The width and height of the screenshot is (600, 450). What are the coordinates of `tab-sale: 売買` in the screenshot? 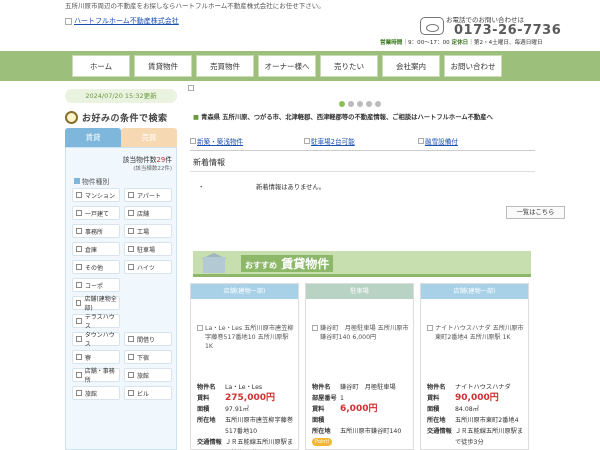 It's located at (149, 137).